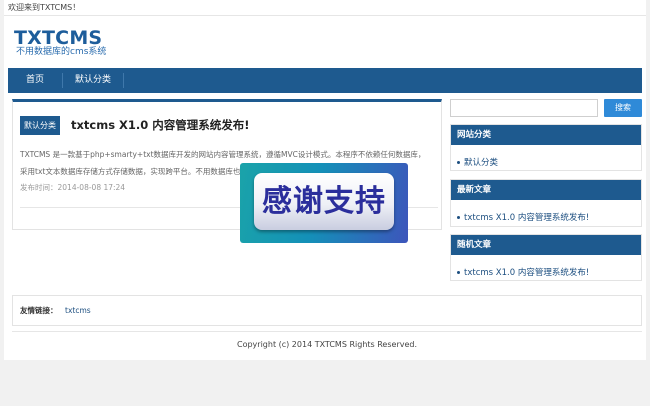  What do you see at coordinates (546, 203) in the screenshot?
I see `widget-latest-posts: 最新文章 txtcms X1.0 内容管理系统发布!` at bounding box center [546, 203].